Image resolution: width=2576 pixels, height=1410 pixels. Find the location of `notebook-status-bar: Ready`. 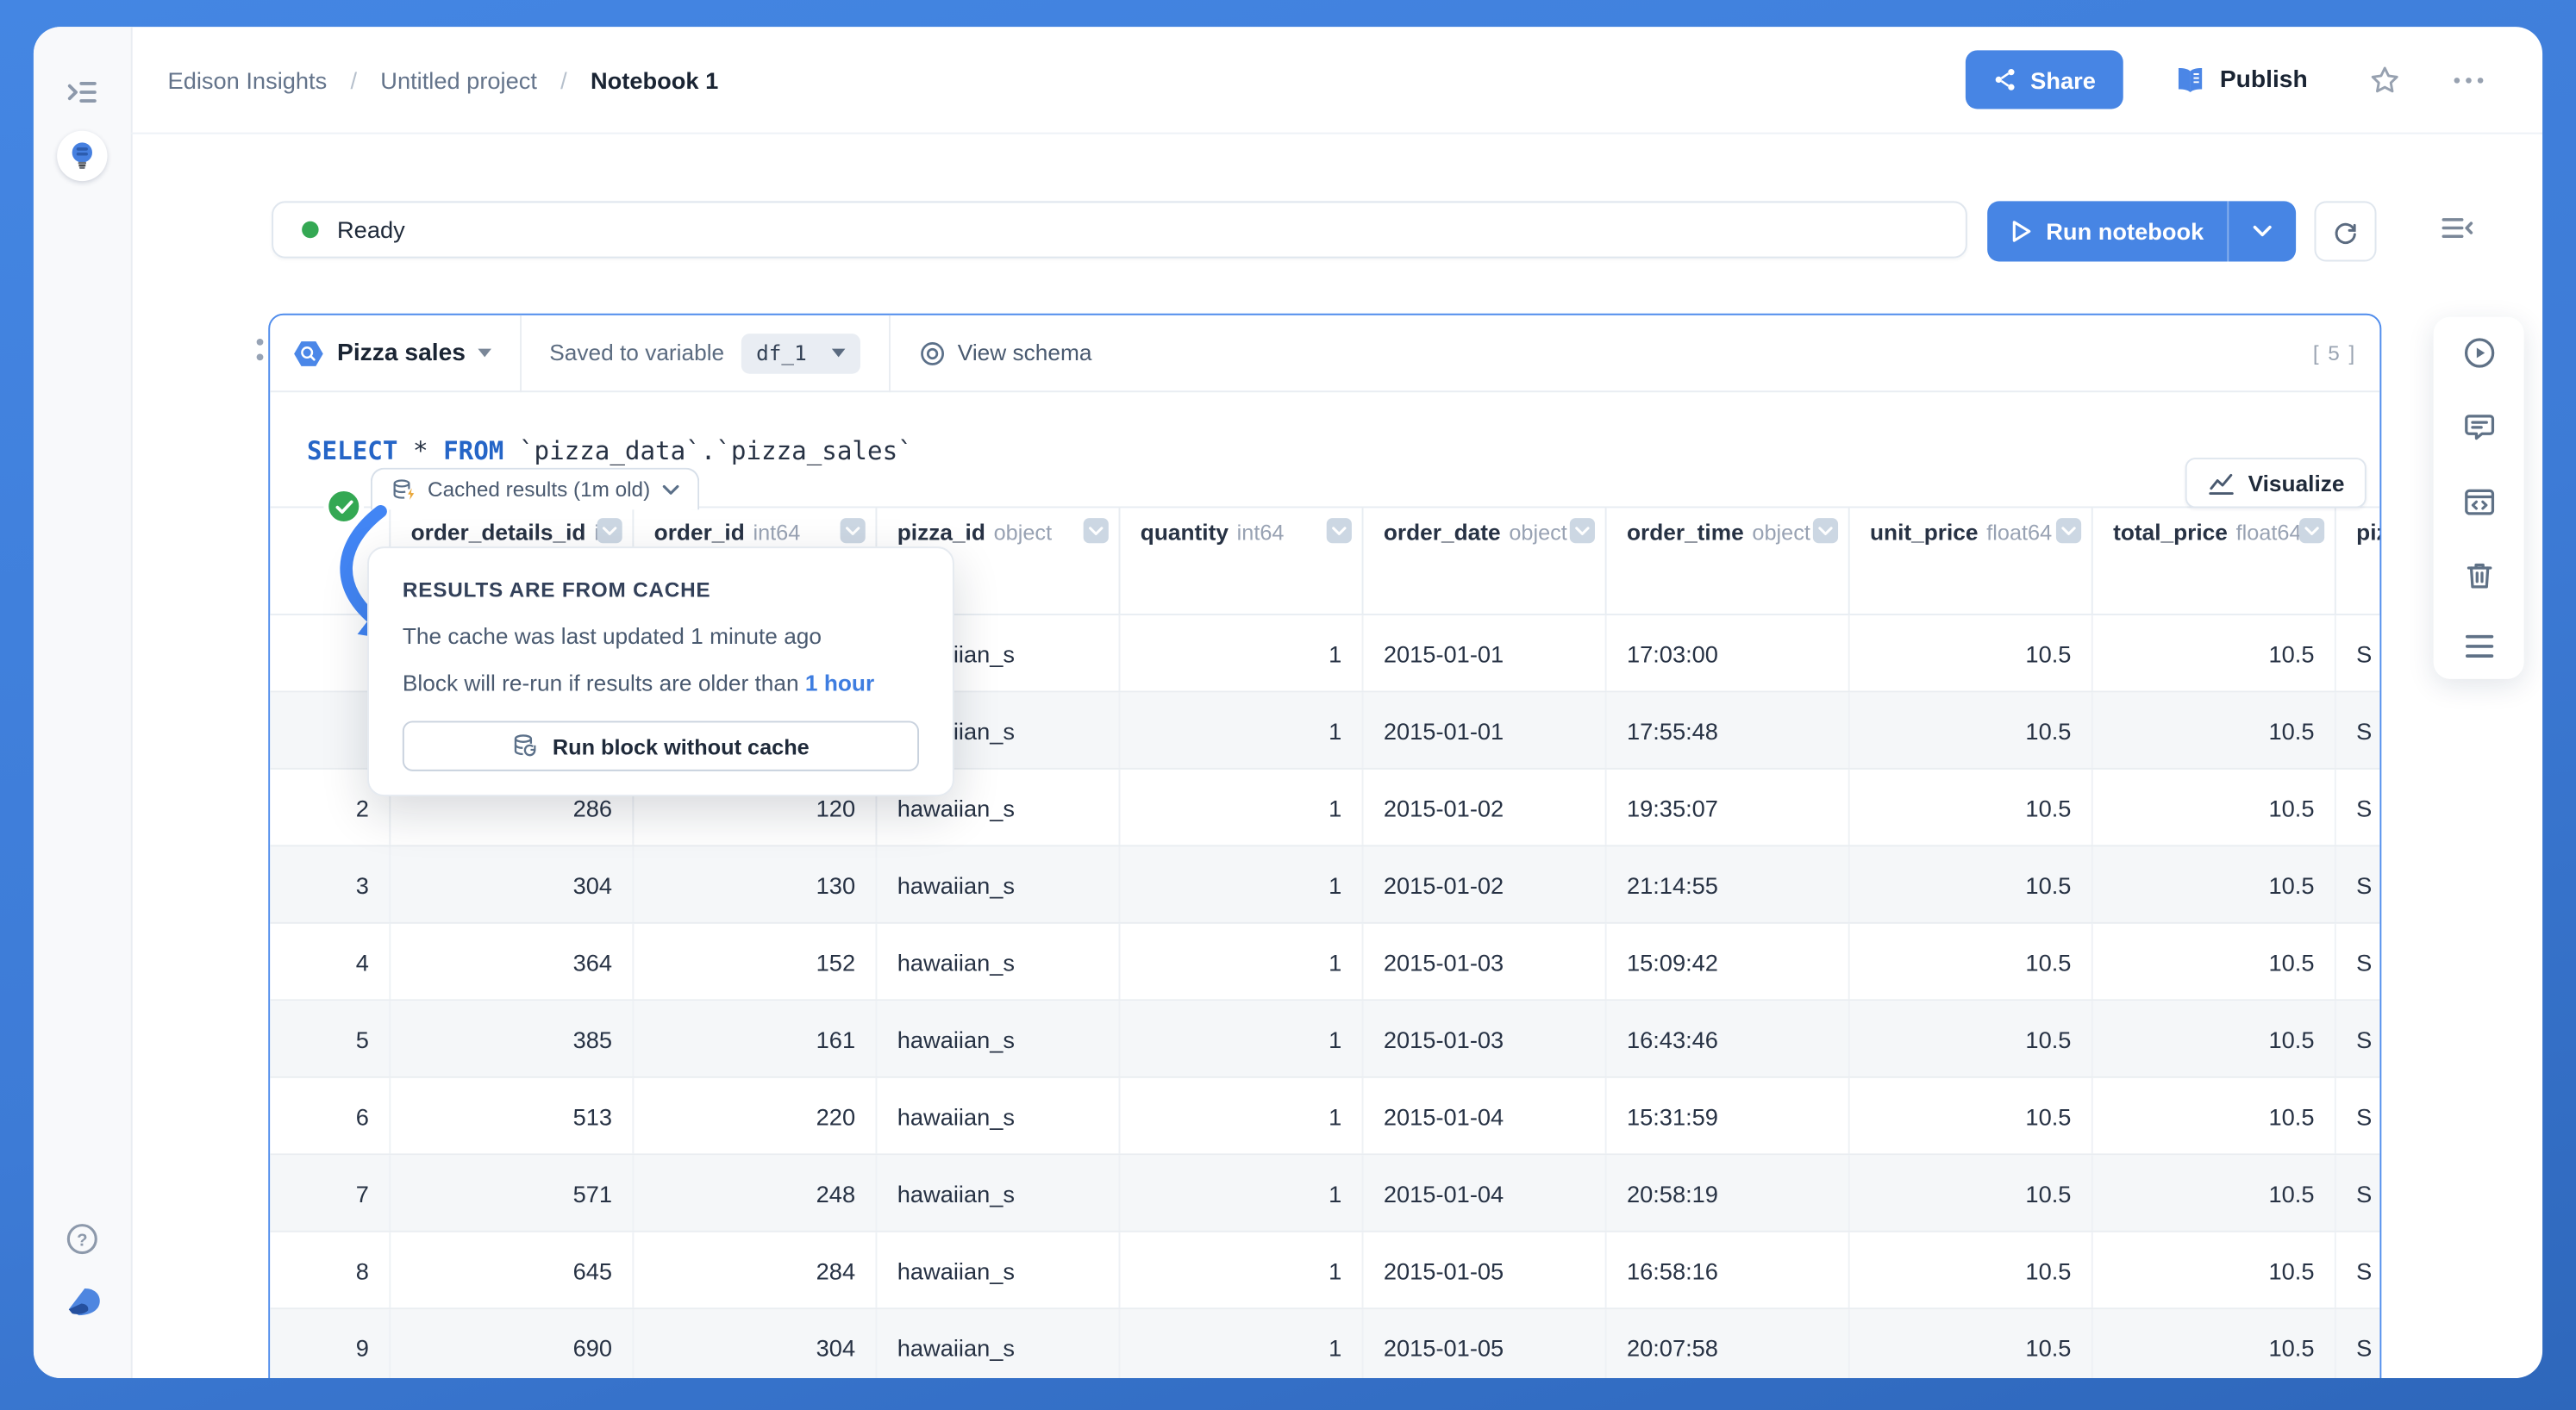

notebook-status-bar: Ready is located at coordinates (1119, 230).